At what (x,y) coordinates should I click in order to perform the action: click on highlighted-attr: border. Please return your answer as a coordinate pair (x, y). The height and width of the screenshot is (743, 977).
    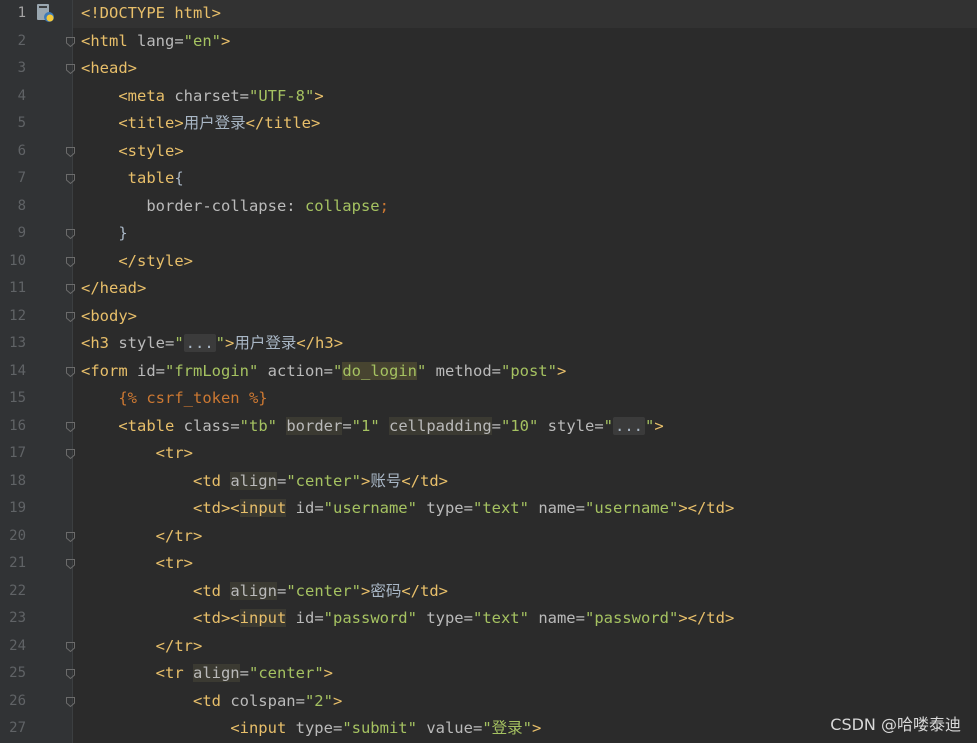
    Looking at the image, I should click on (314, 425).